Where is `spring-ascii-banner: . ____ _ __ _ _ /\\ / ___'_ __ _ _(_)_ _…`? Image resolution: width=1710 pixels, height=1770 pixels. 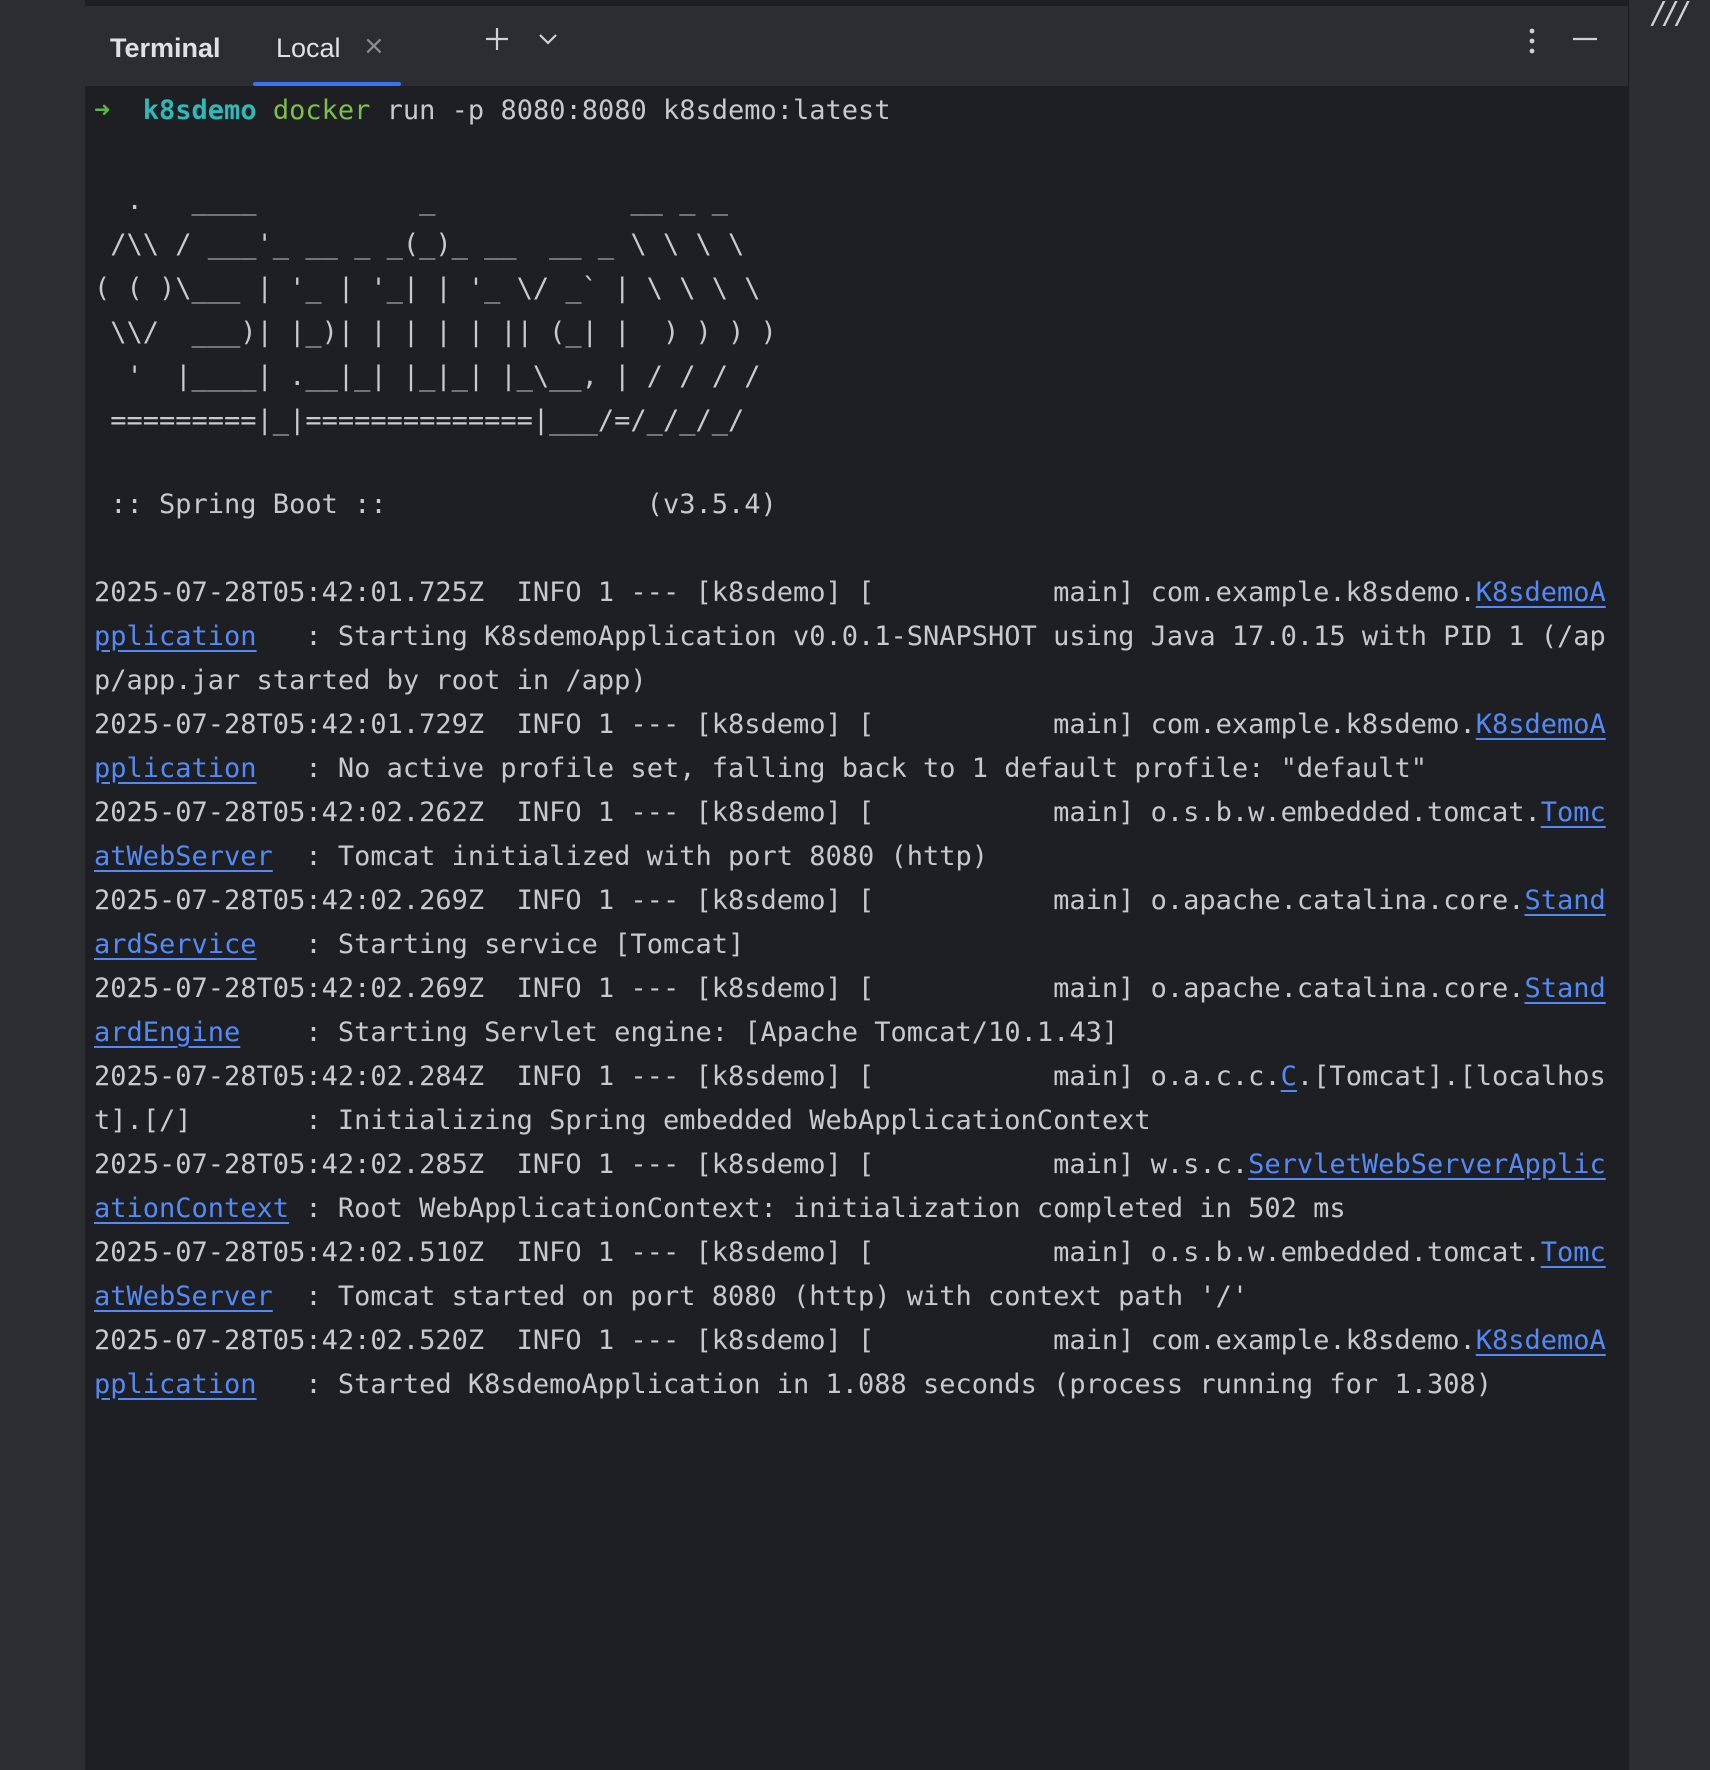
spring-ascii-banner: . ____ _ __ _ _ /\\ / ___'_ __ _ _(_)_ _… is located at coordinates (435, 310).